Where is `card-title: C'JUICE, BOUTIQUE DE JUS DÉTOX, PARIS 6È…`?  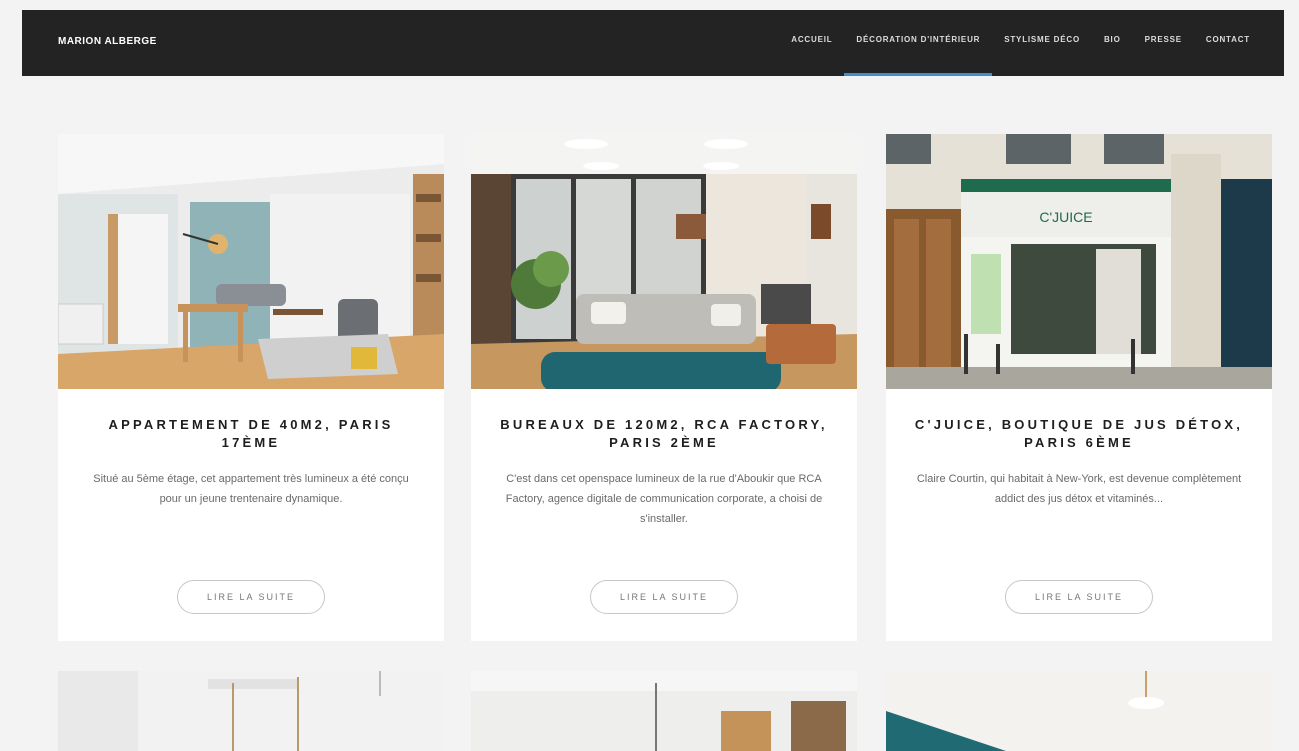
card-title: C'JUICE, BOUTIQUE DE JUS DÉTOX, PARIS 6È… is located at coordinates (1079, 434).